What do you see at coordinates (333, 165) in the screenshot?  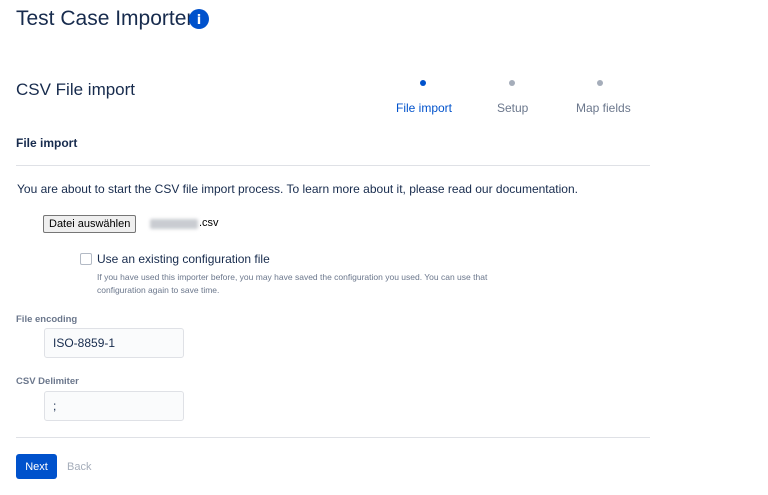 I see `divider-top` at bounding box center [333, 165].